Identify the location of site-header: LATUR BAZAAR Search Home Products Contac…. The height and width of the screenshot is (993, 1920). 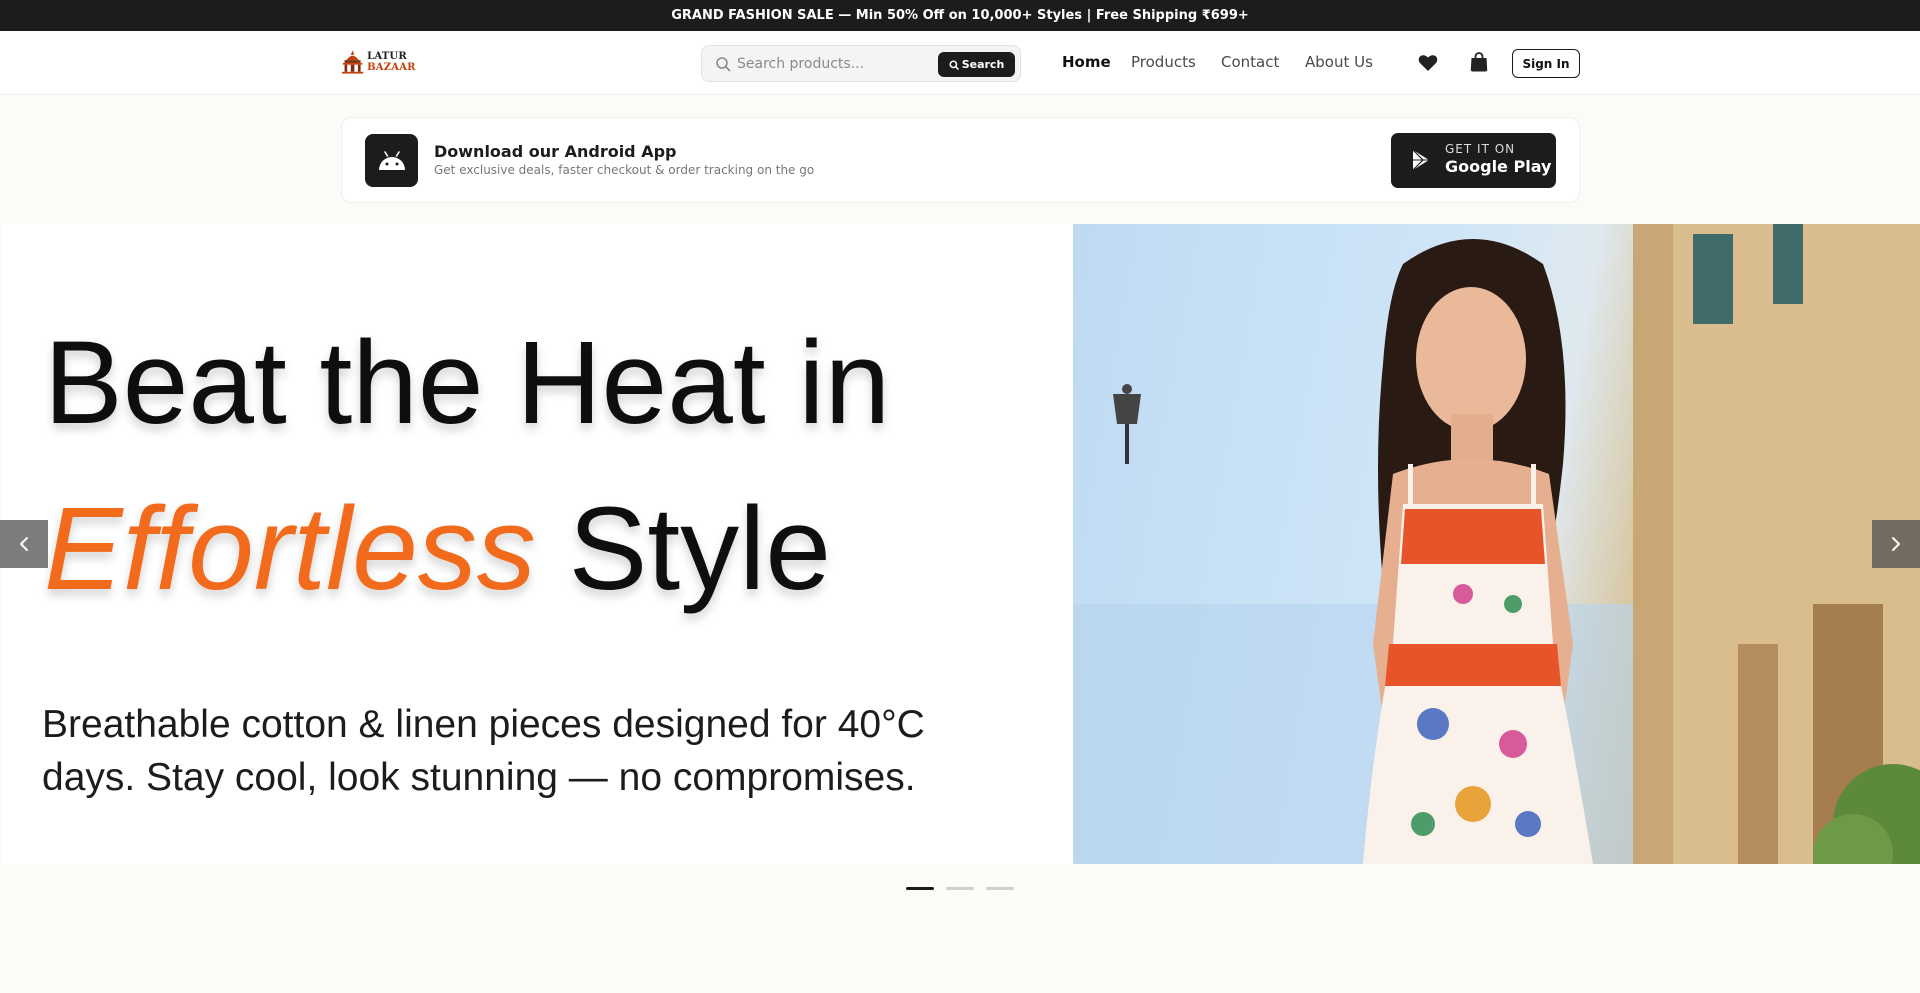
(960, 63).